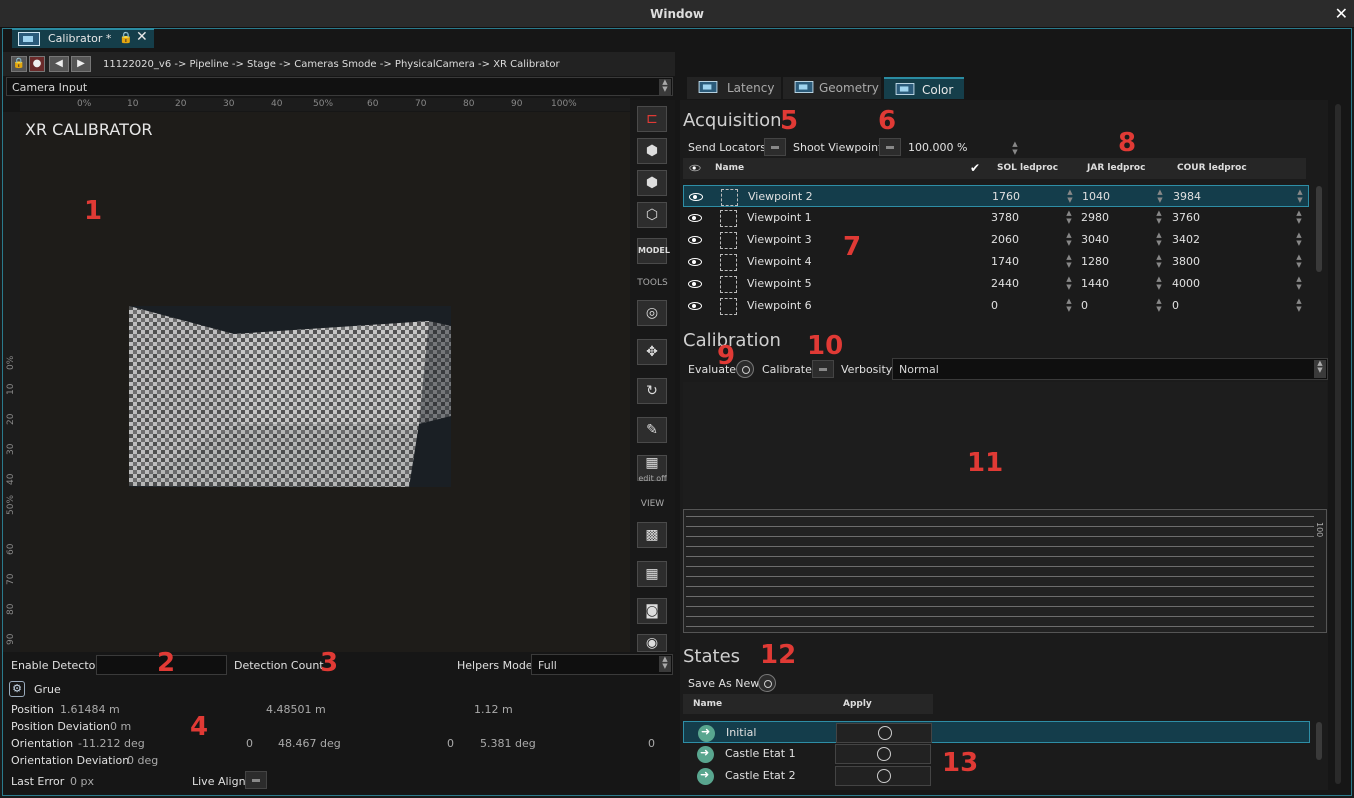 This screenshot has height=798, width=1354. Describe the element at coordinates (1175, 305) in the screenshot. I see `cour-value: 0` at that location.